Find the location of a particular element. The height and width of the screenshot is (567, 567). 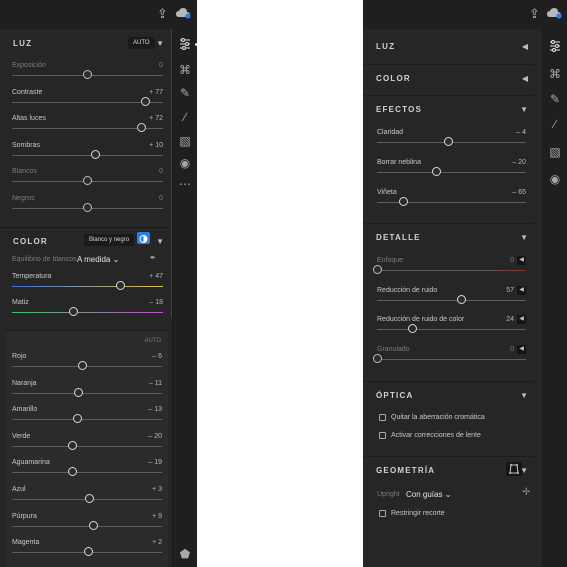

slider-value: 57 is located at coordinates (510, 290).